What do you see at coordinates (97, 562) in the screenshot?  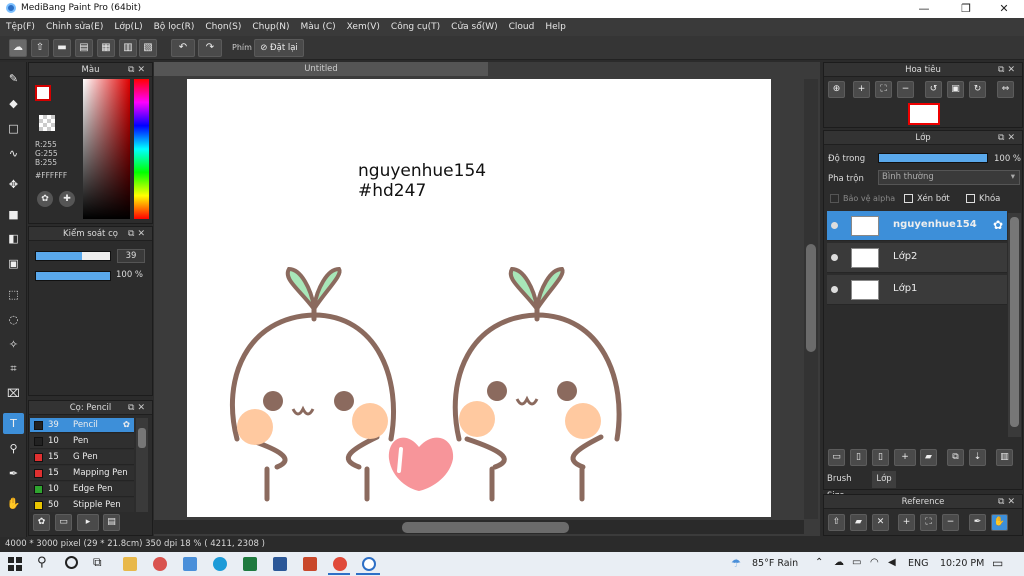 I see `task-view-icon: ⧉` at bounding box center [97, 562].